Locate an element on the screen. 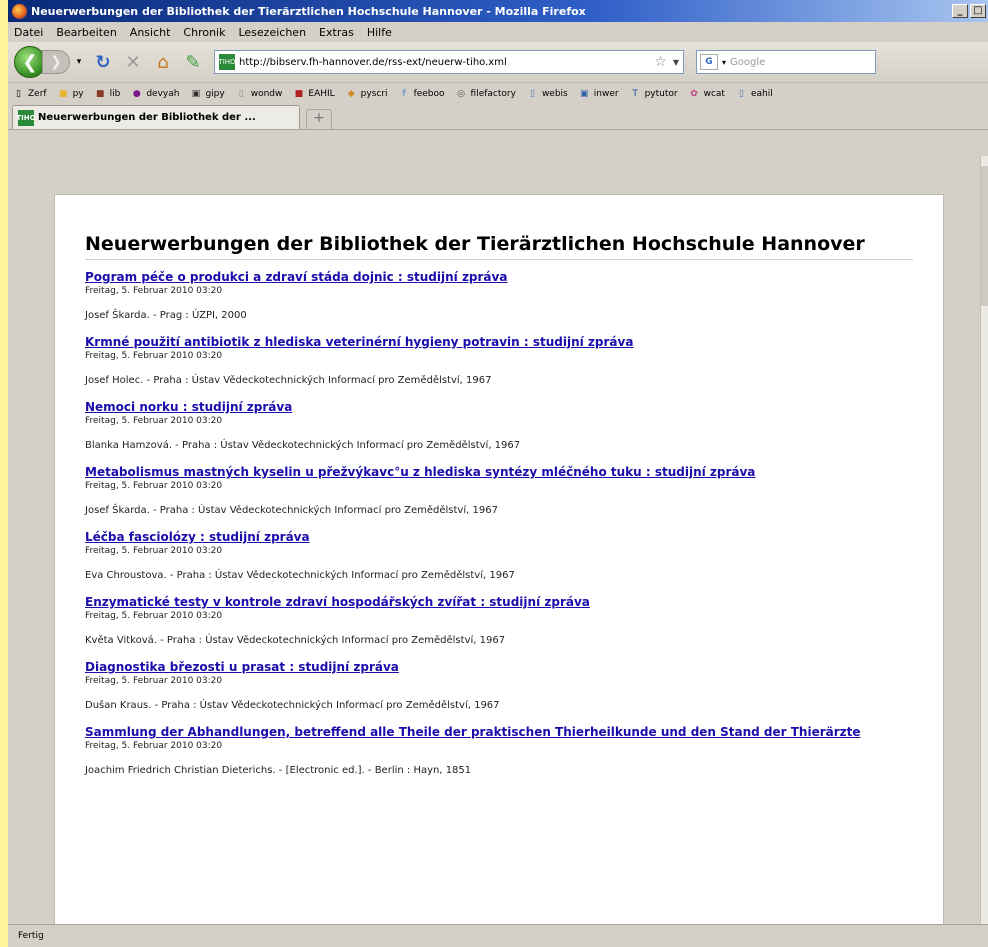  site-icon: TIHO is located at coordinates (227, 62).